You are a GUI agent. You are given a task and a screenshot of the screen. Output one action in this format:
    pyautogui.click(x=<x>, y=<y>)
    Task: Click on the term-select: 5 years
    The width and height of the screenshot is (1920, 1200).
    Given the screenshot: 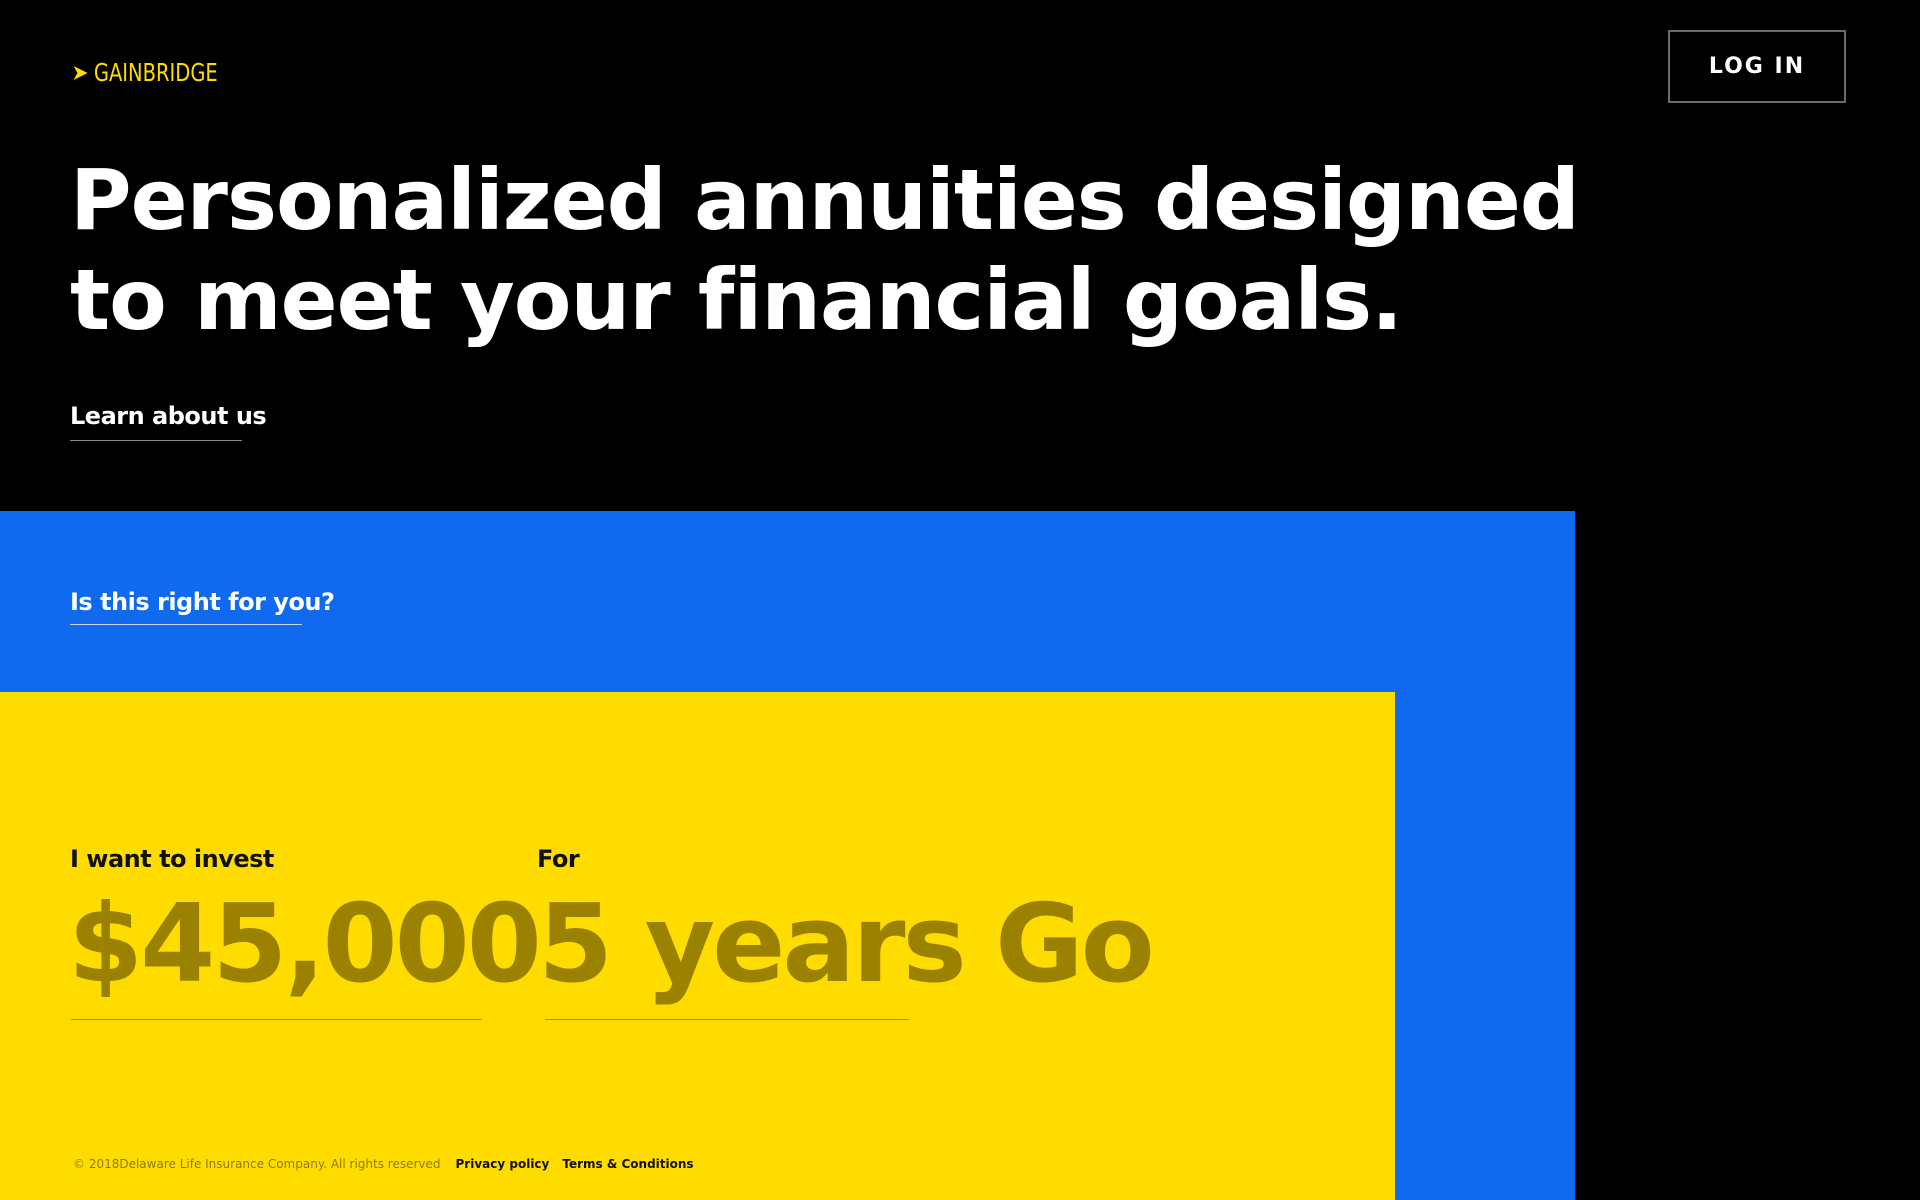 What is the action you would take?
    pyautogui.click(x=752, y=945)
    